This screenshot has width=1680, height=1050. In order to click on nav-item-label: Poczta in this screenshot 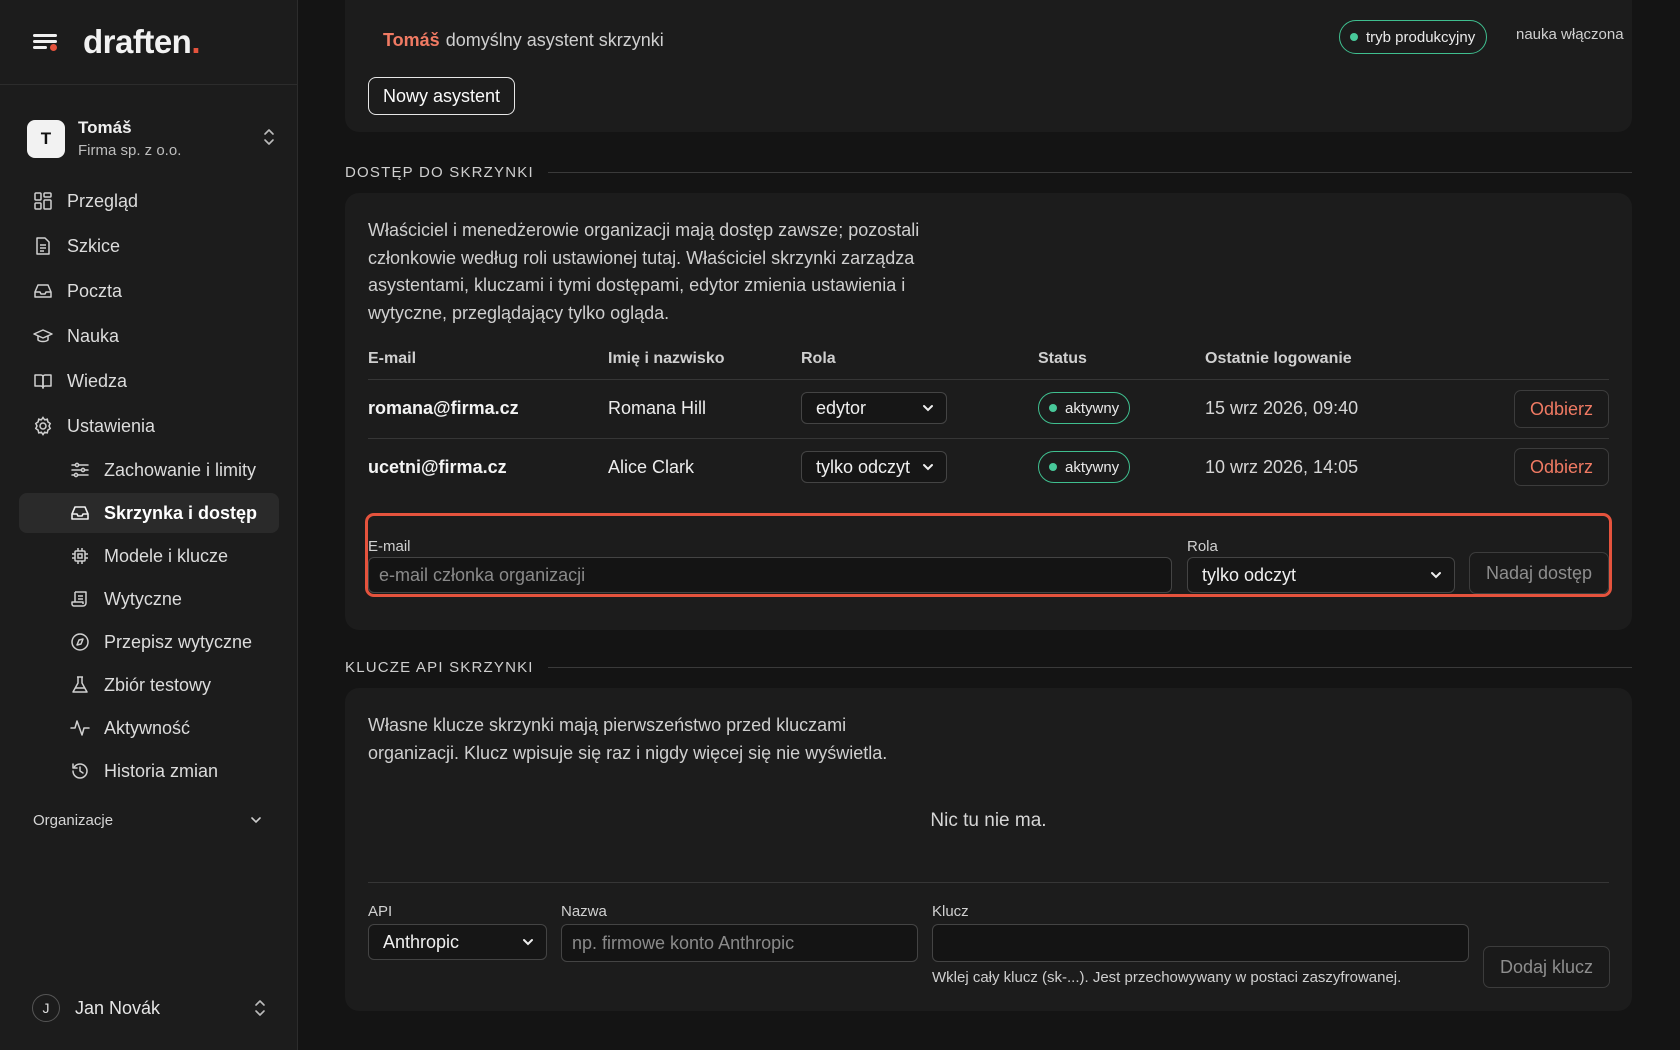, I will do `click(95, 290)`.